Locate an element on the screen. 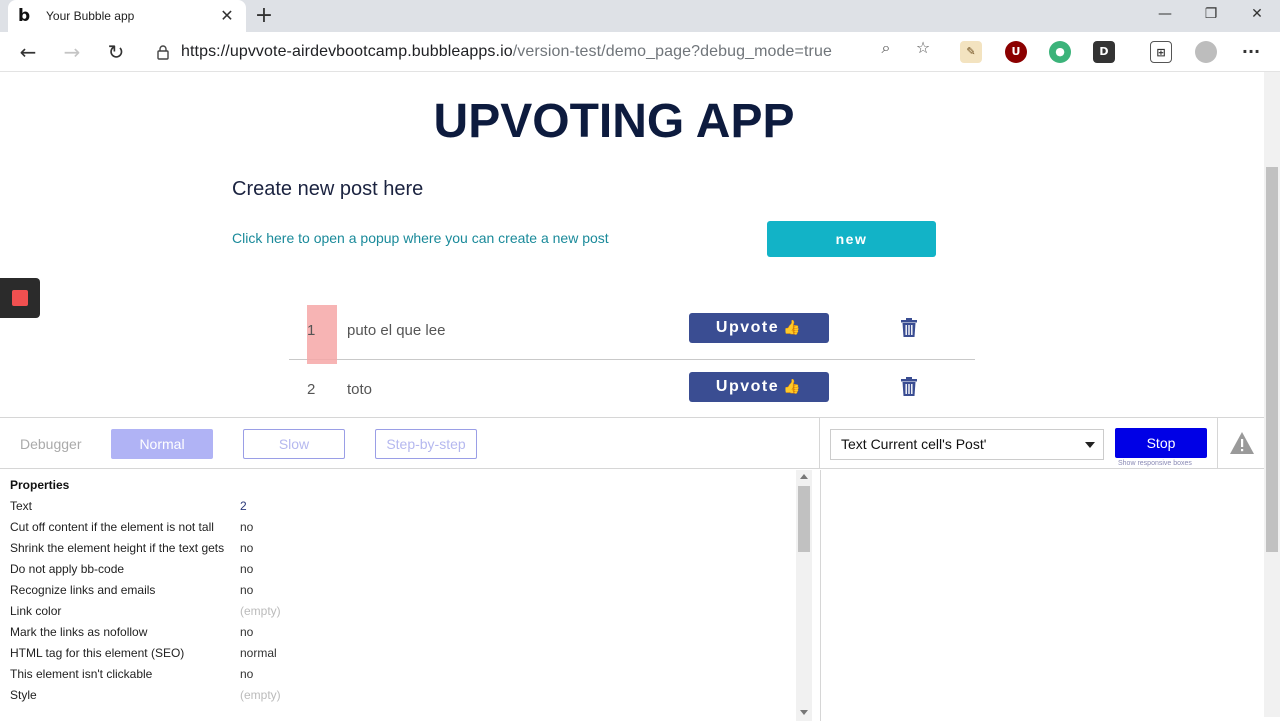  property-name: Do not apply bb-code is located at coordinates (67, 569).